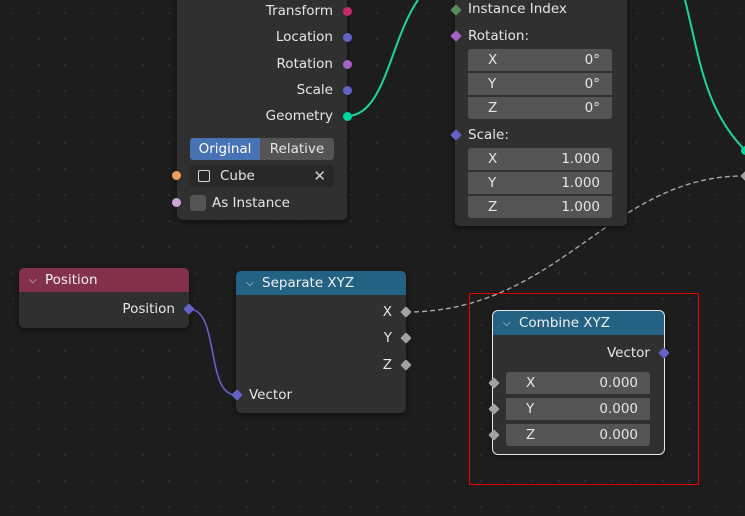  What do you see at coordinates (251, 203) in the screenshot?
I see `as-instance-label: As Instance` at bounding box center [251, 203].